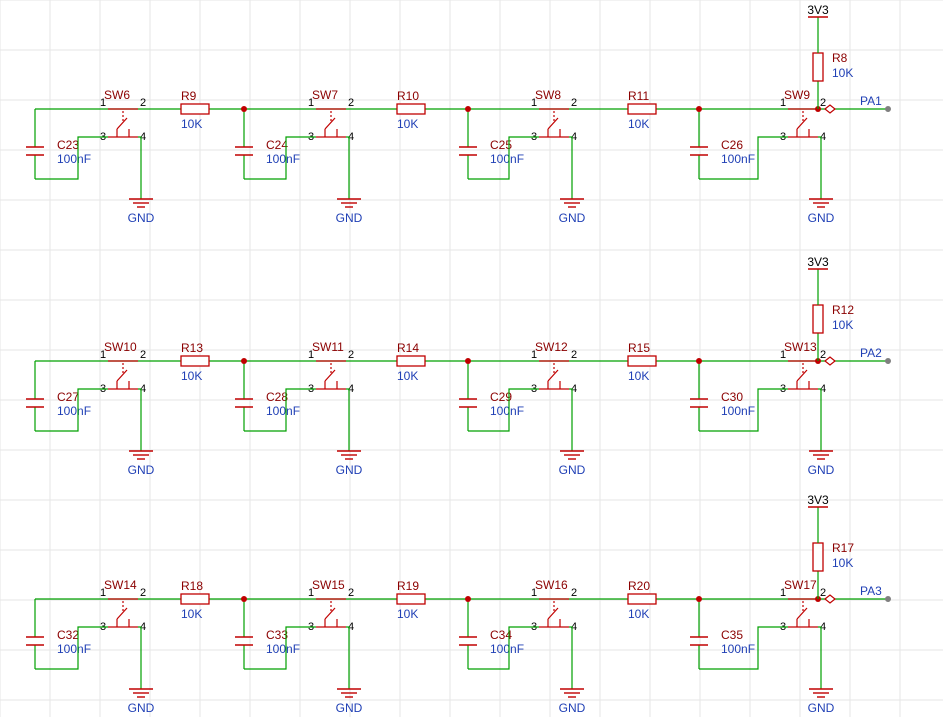 This screenshot has height=717, width=943. What do you see at coordinates (328, 347) in the screenshot?
I see `switch-ref: SW11` at bounding box center [328, 347].